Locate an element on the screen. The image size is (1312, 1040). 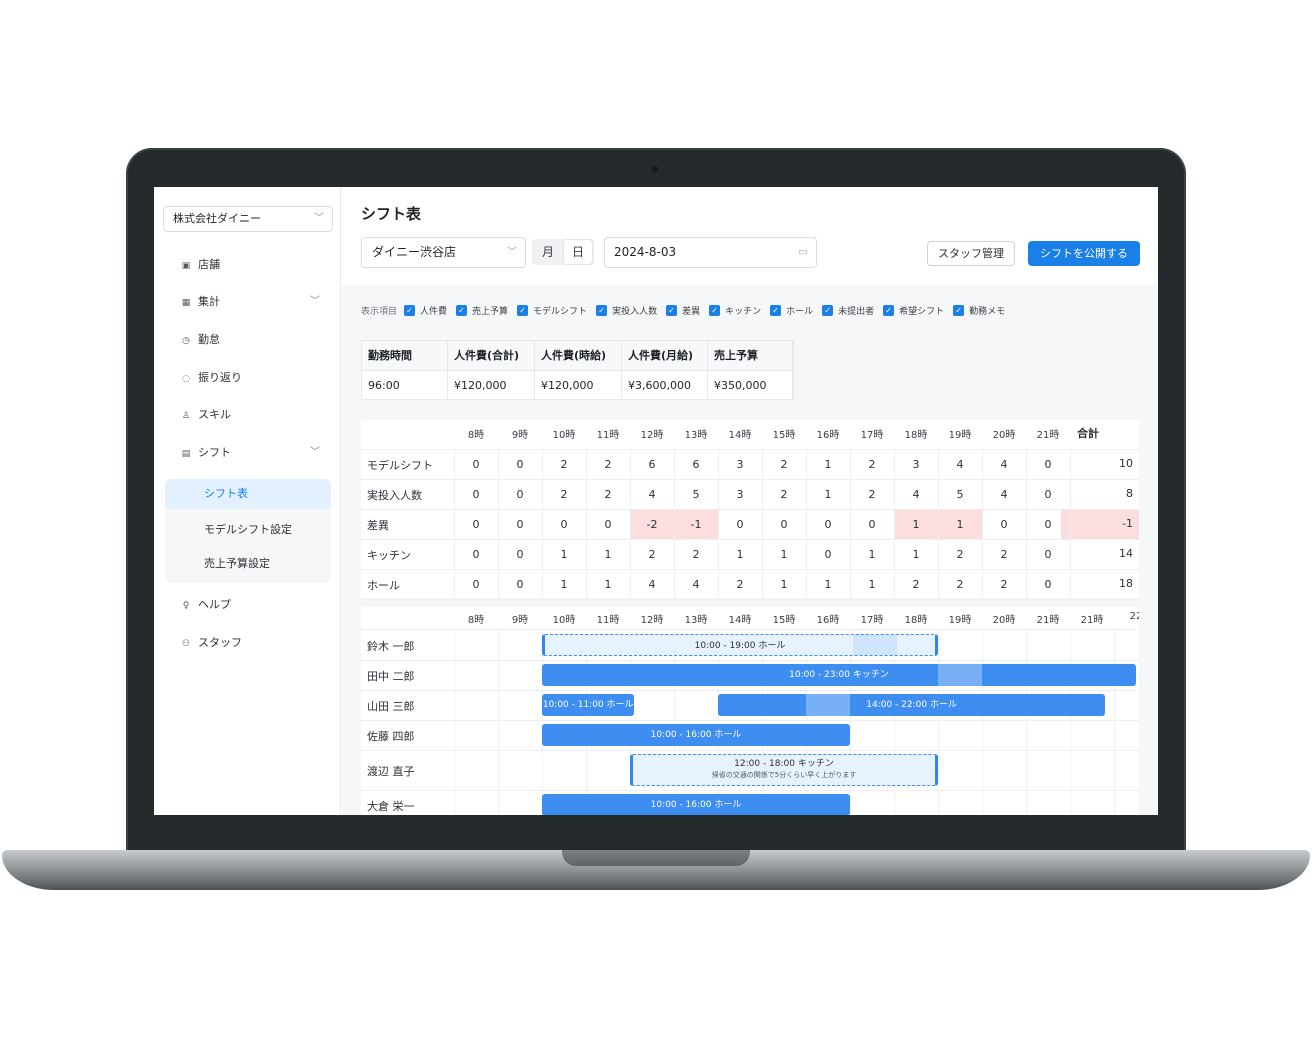
shift-bar: 10:00 - 19:00 ホール is located at coordinates (740, 645).